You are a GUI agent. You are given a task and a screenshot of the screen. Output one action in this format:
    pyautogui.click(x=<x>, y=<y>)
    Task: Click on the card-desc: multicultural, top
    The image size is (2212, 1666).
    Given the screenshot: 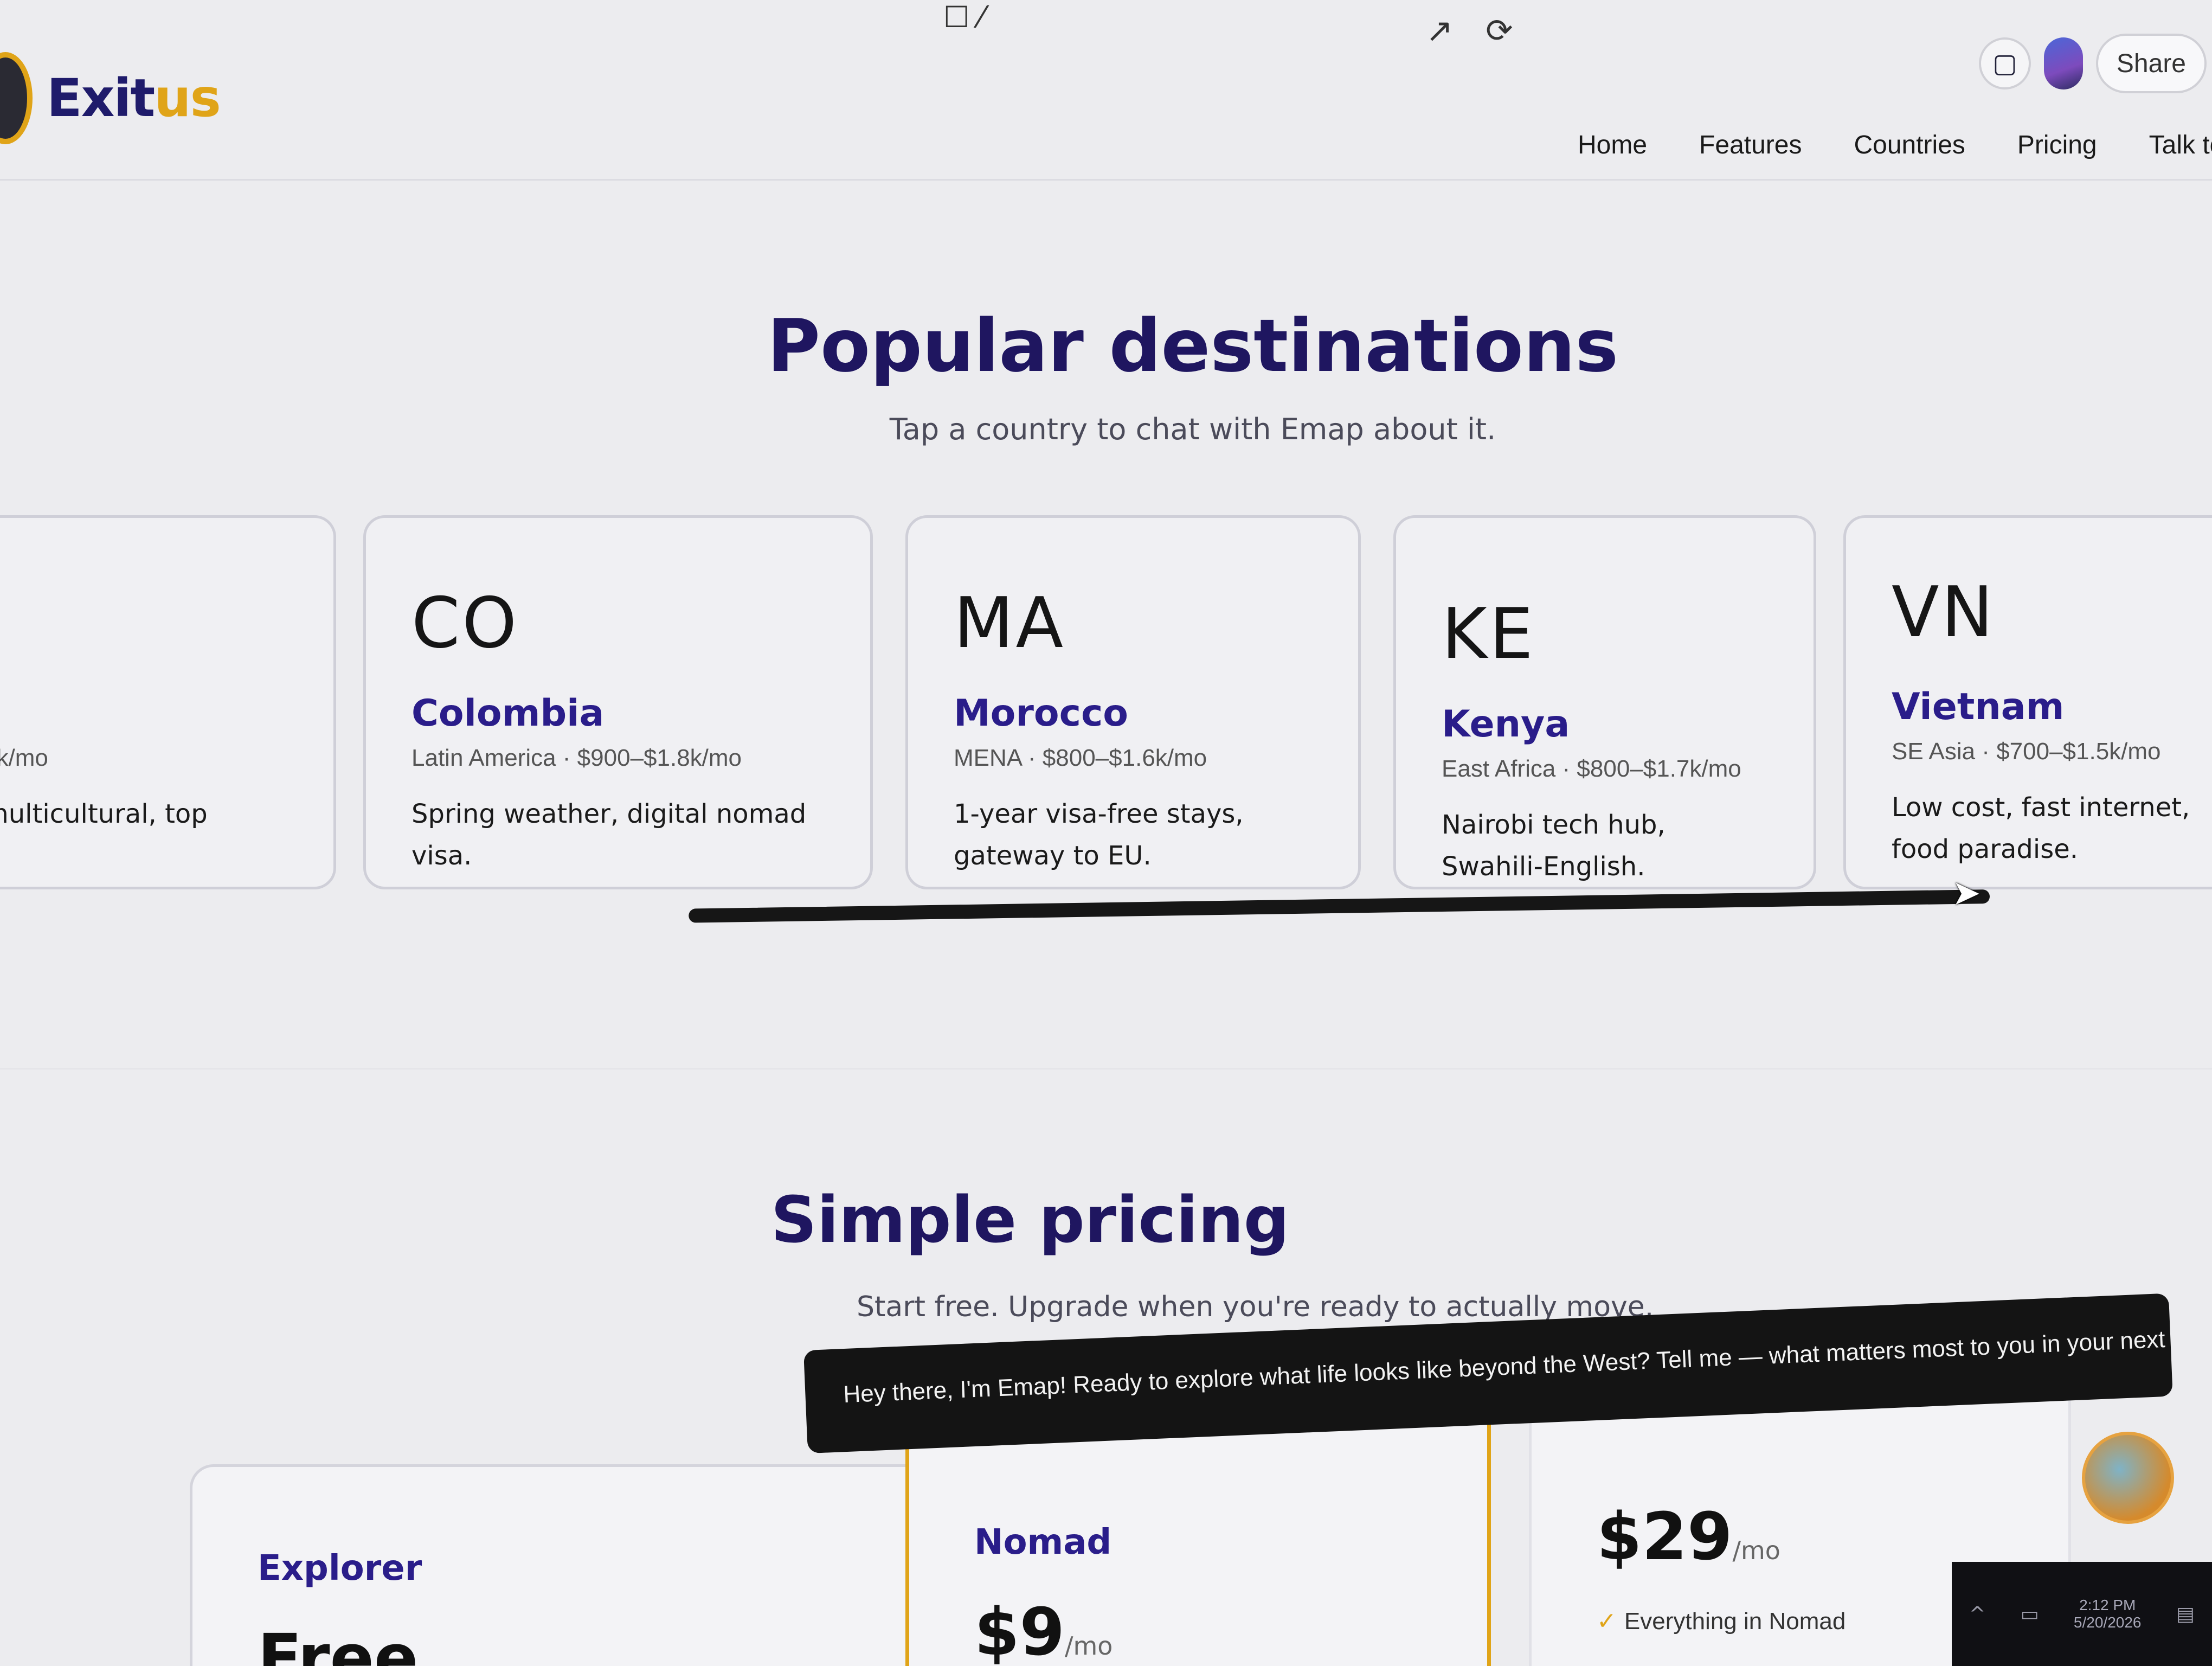 What is the action you would take?
    pyautogui.click(x=104, y=814)
    